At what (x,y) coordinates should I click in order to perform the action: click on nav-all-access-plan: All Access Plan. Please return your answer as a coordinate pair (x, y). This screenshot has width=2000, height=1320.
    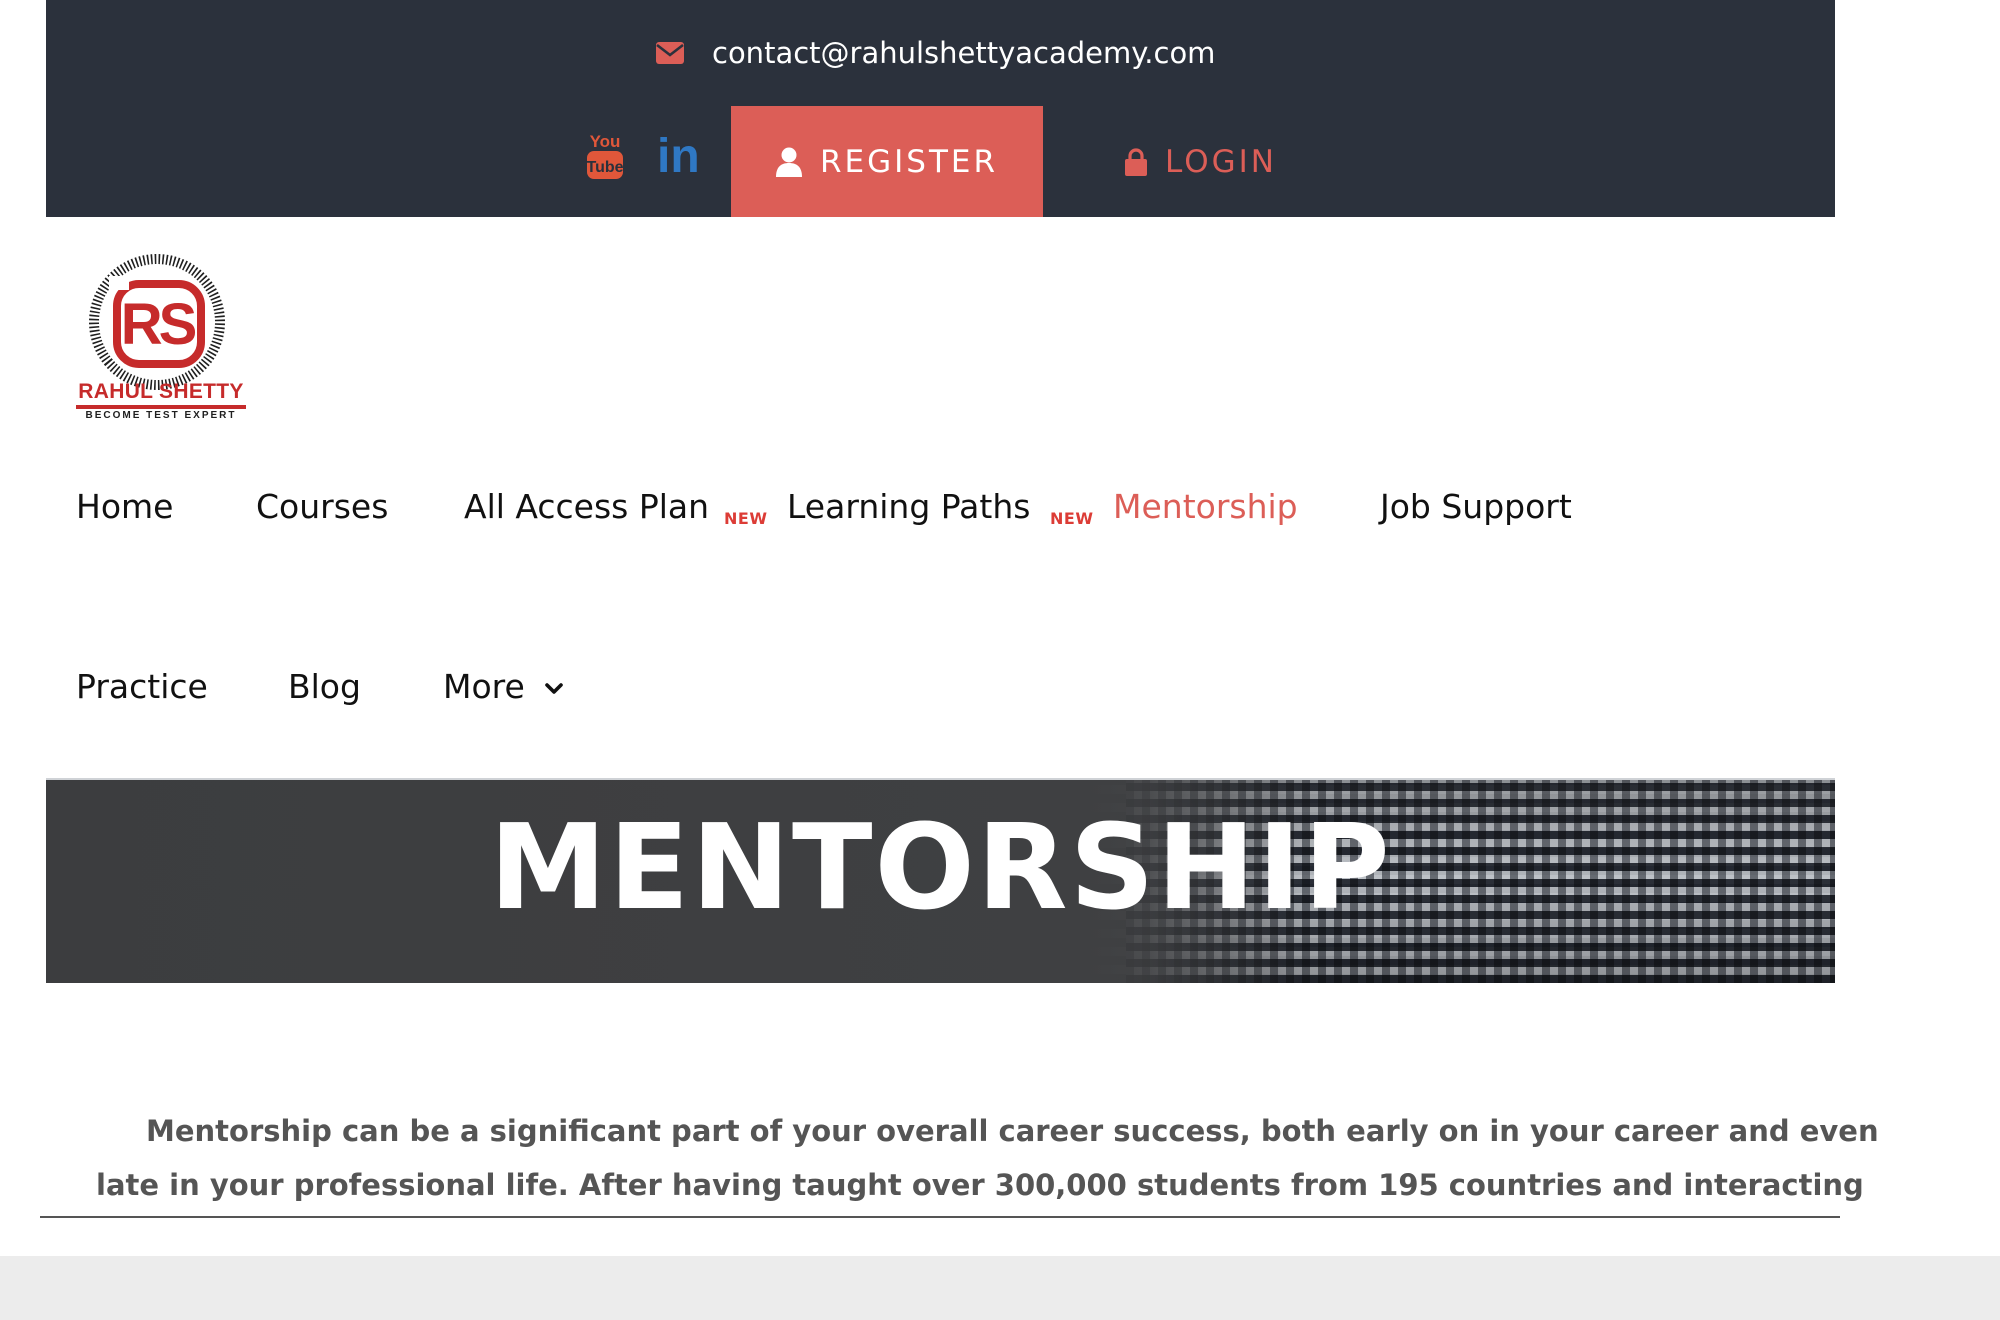
    Looking at the image, I should click on (586, 507).